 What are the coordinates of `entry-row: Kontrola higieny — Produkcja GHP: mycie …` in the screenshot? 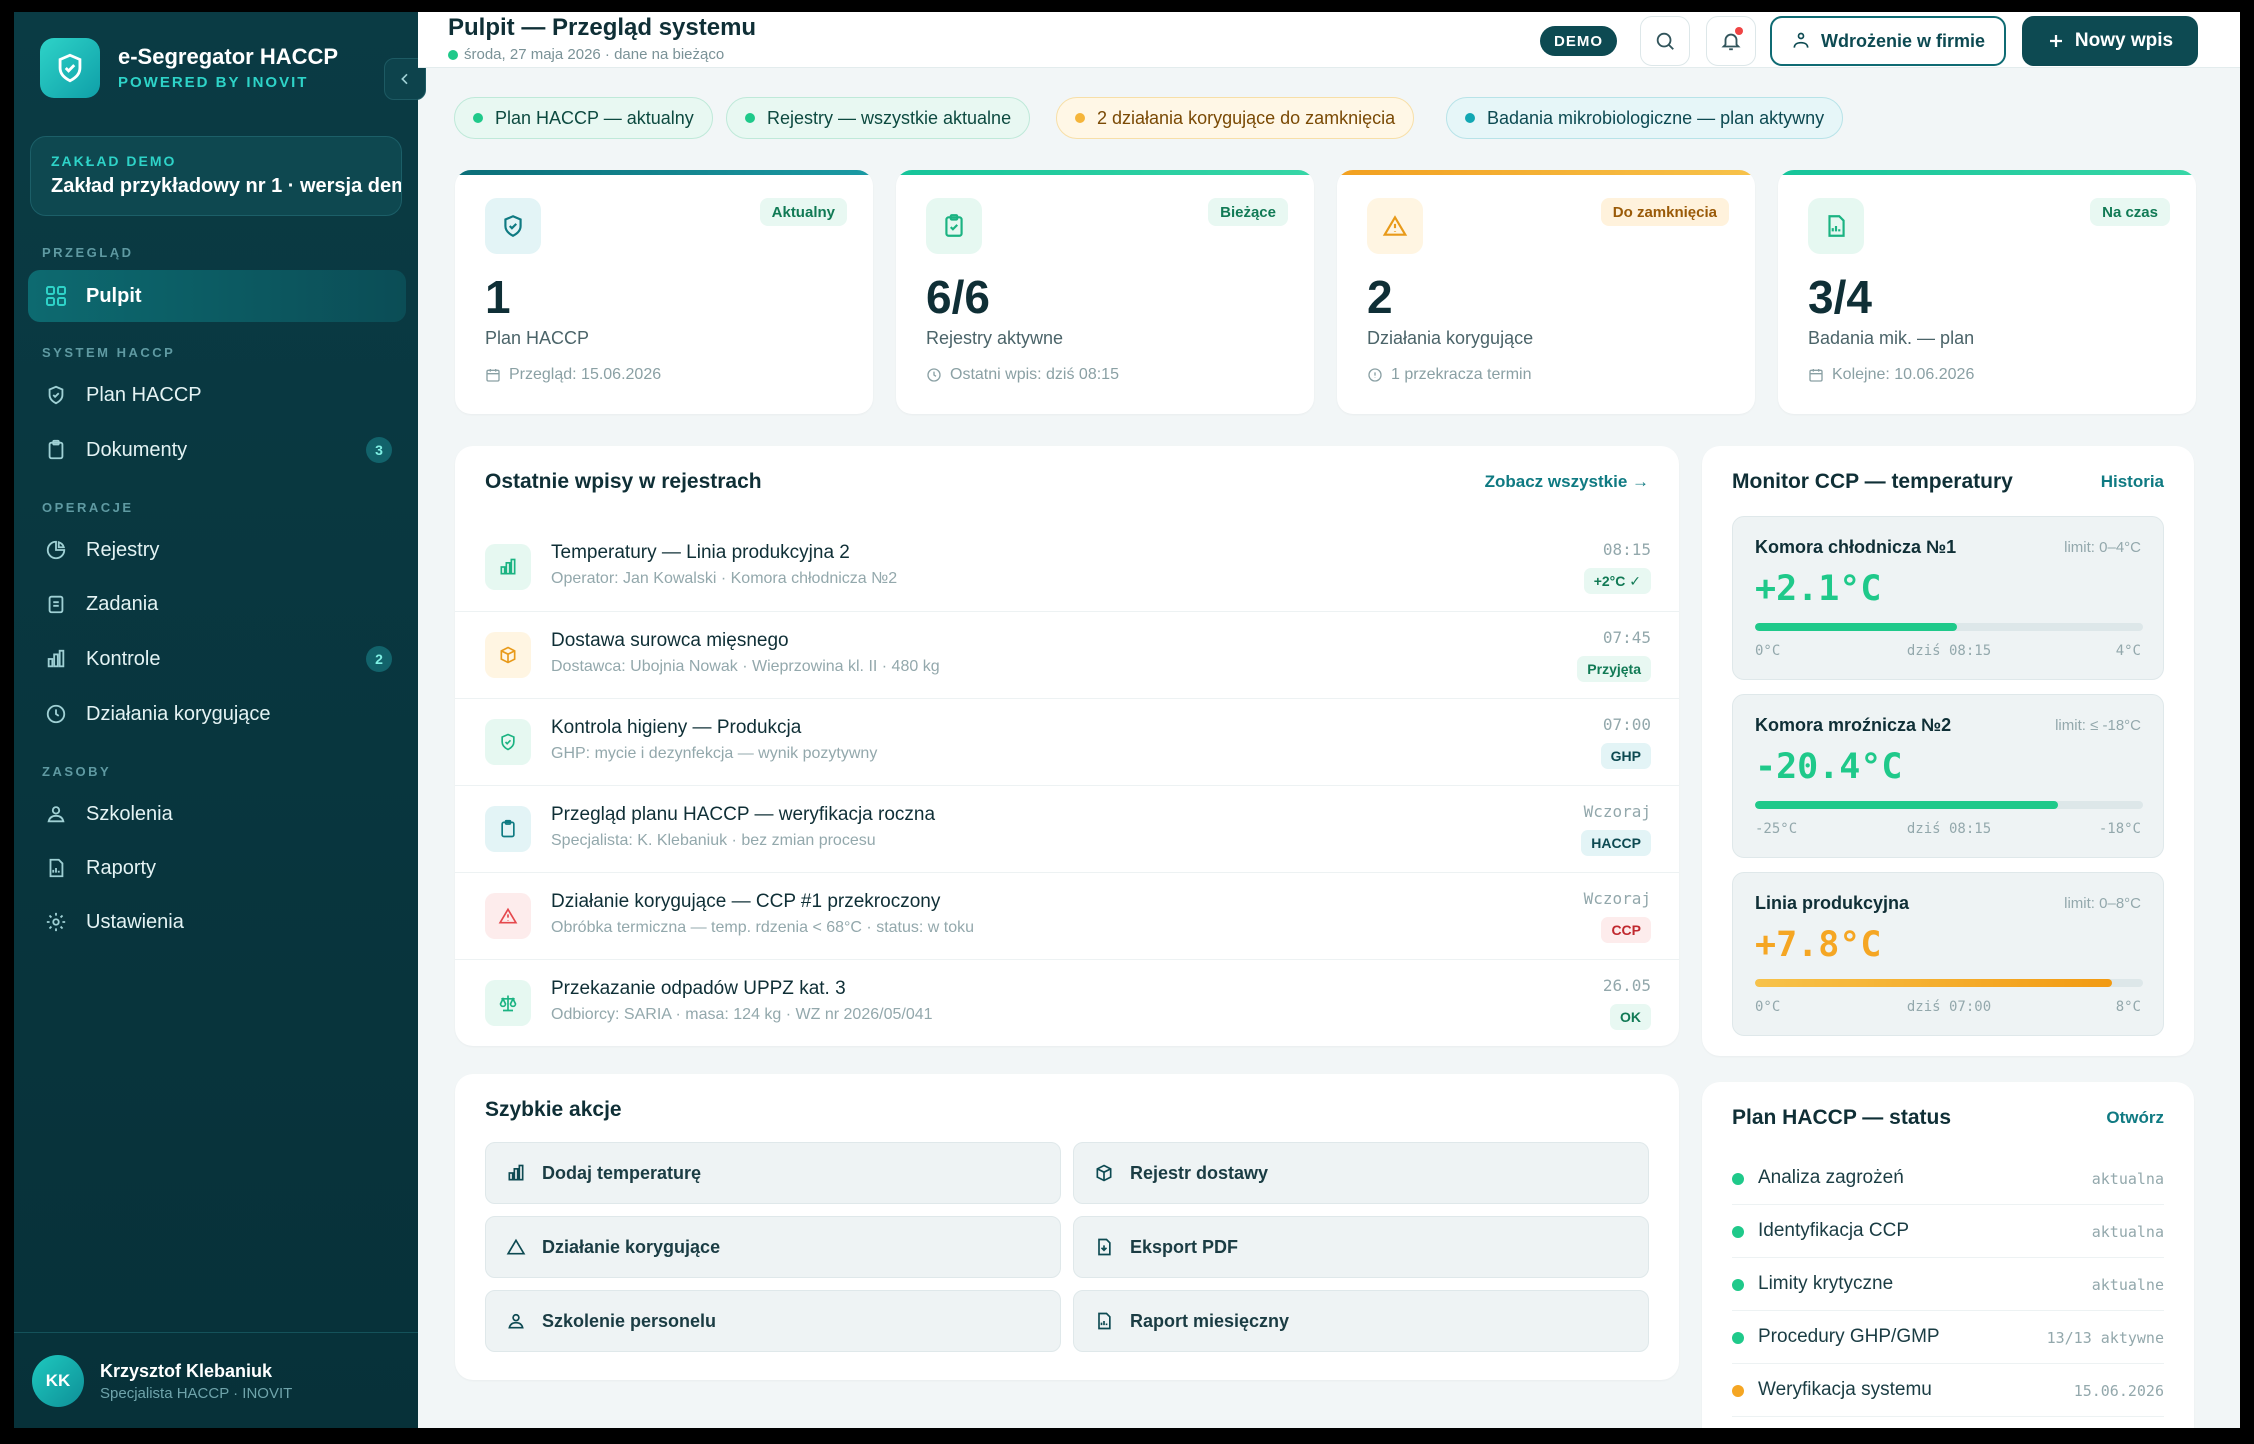 It's located at (1067, 741).